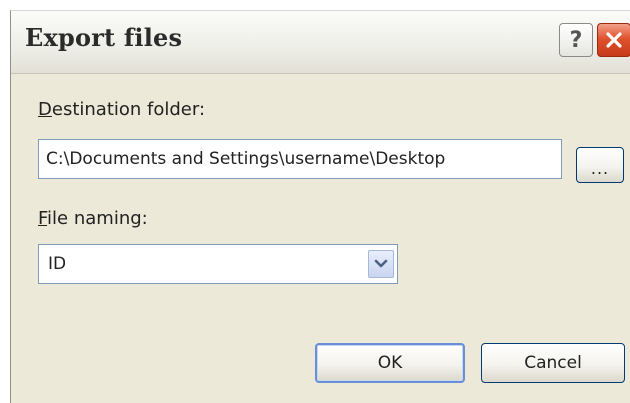  I want to click on file-naming-select: ID, so click(218, 264).